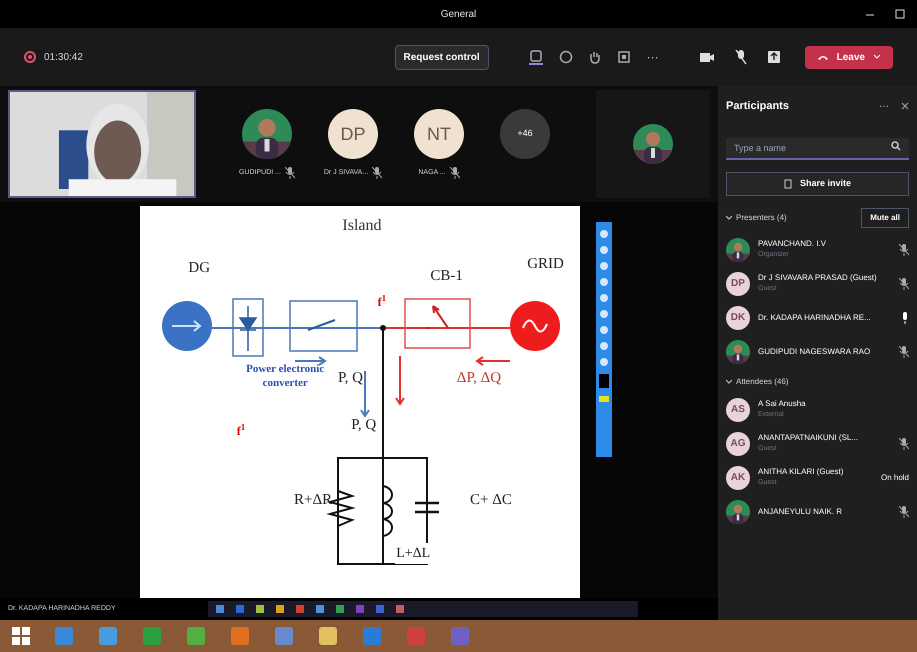 This screenshot has width=917, height=652. I want to click on close-icon, so click(905, 106).